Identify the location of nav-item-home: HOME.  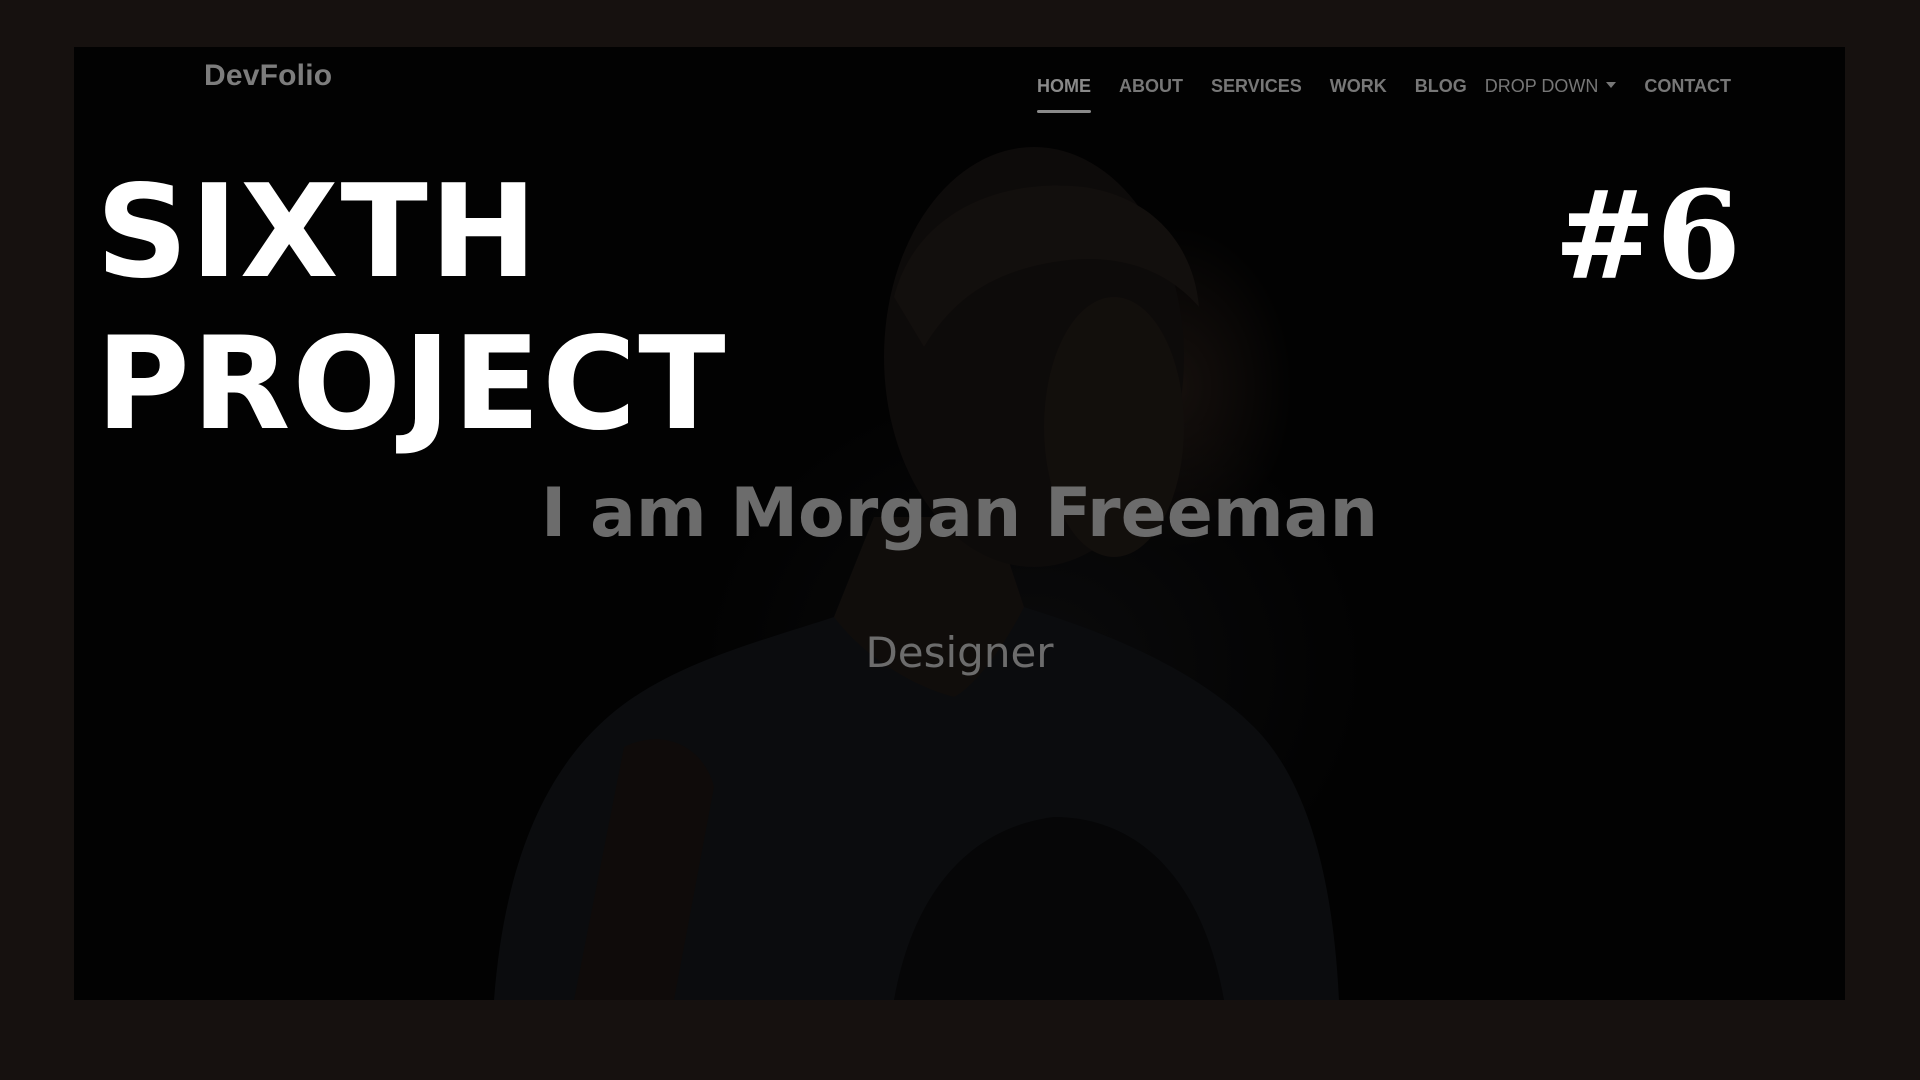
(1064, 90).